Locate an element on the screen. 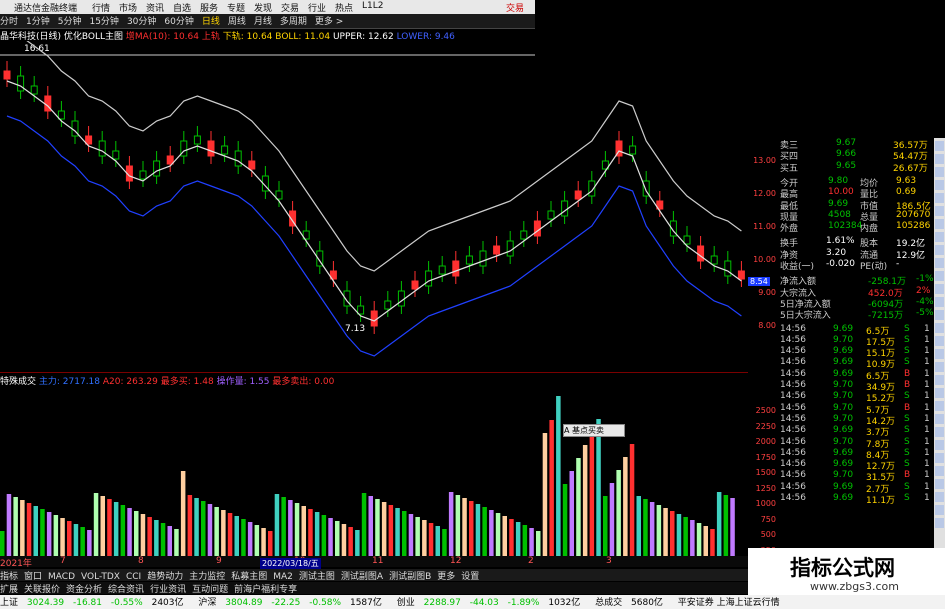 The width and height of the screenshot is (945, 609). period-tab: 日线 is located at coordinates (211, 20).